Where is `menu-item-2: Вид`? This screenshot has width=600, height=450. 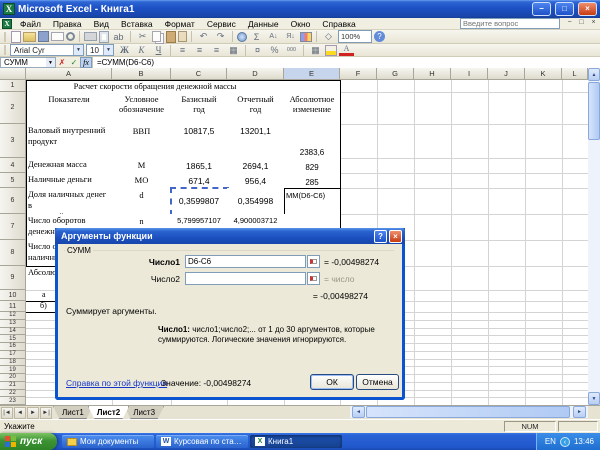
menu-item-2: Вид is located at coordinates (101, 24).